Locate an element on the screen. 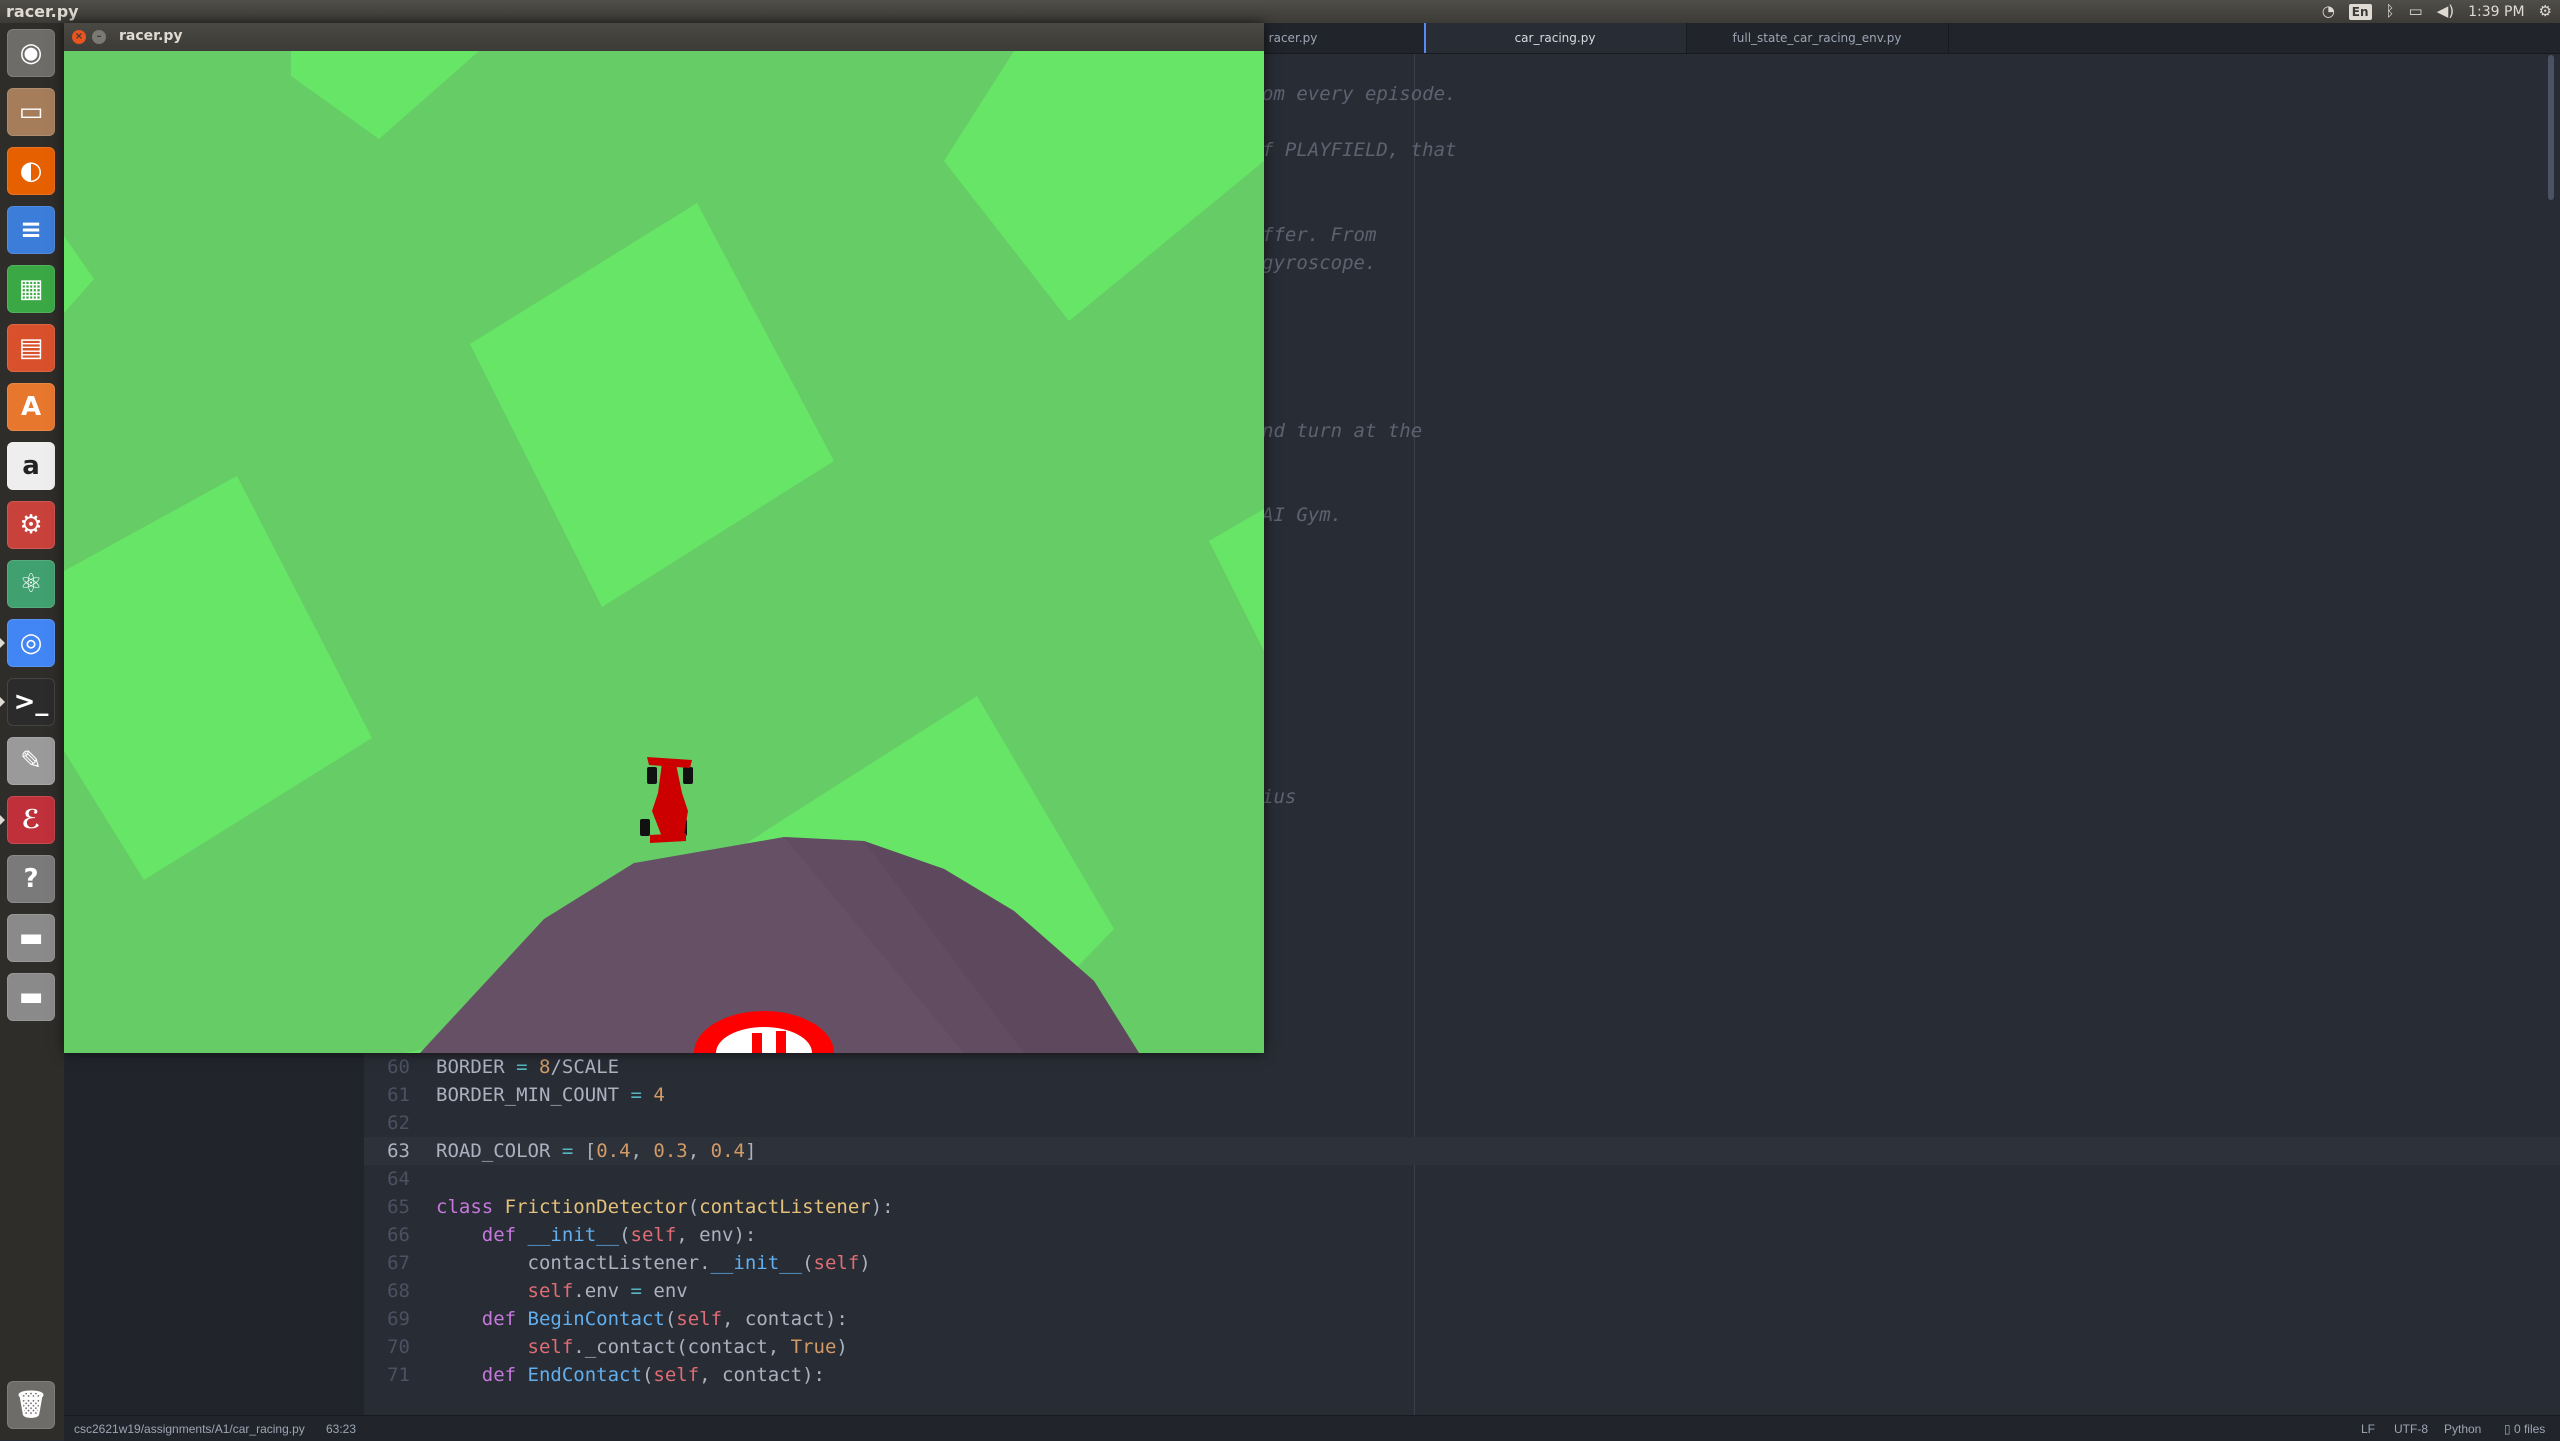  atom-icon: ⚛ is located at coordinates (31, 584).